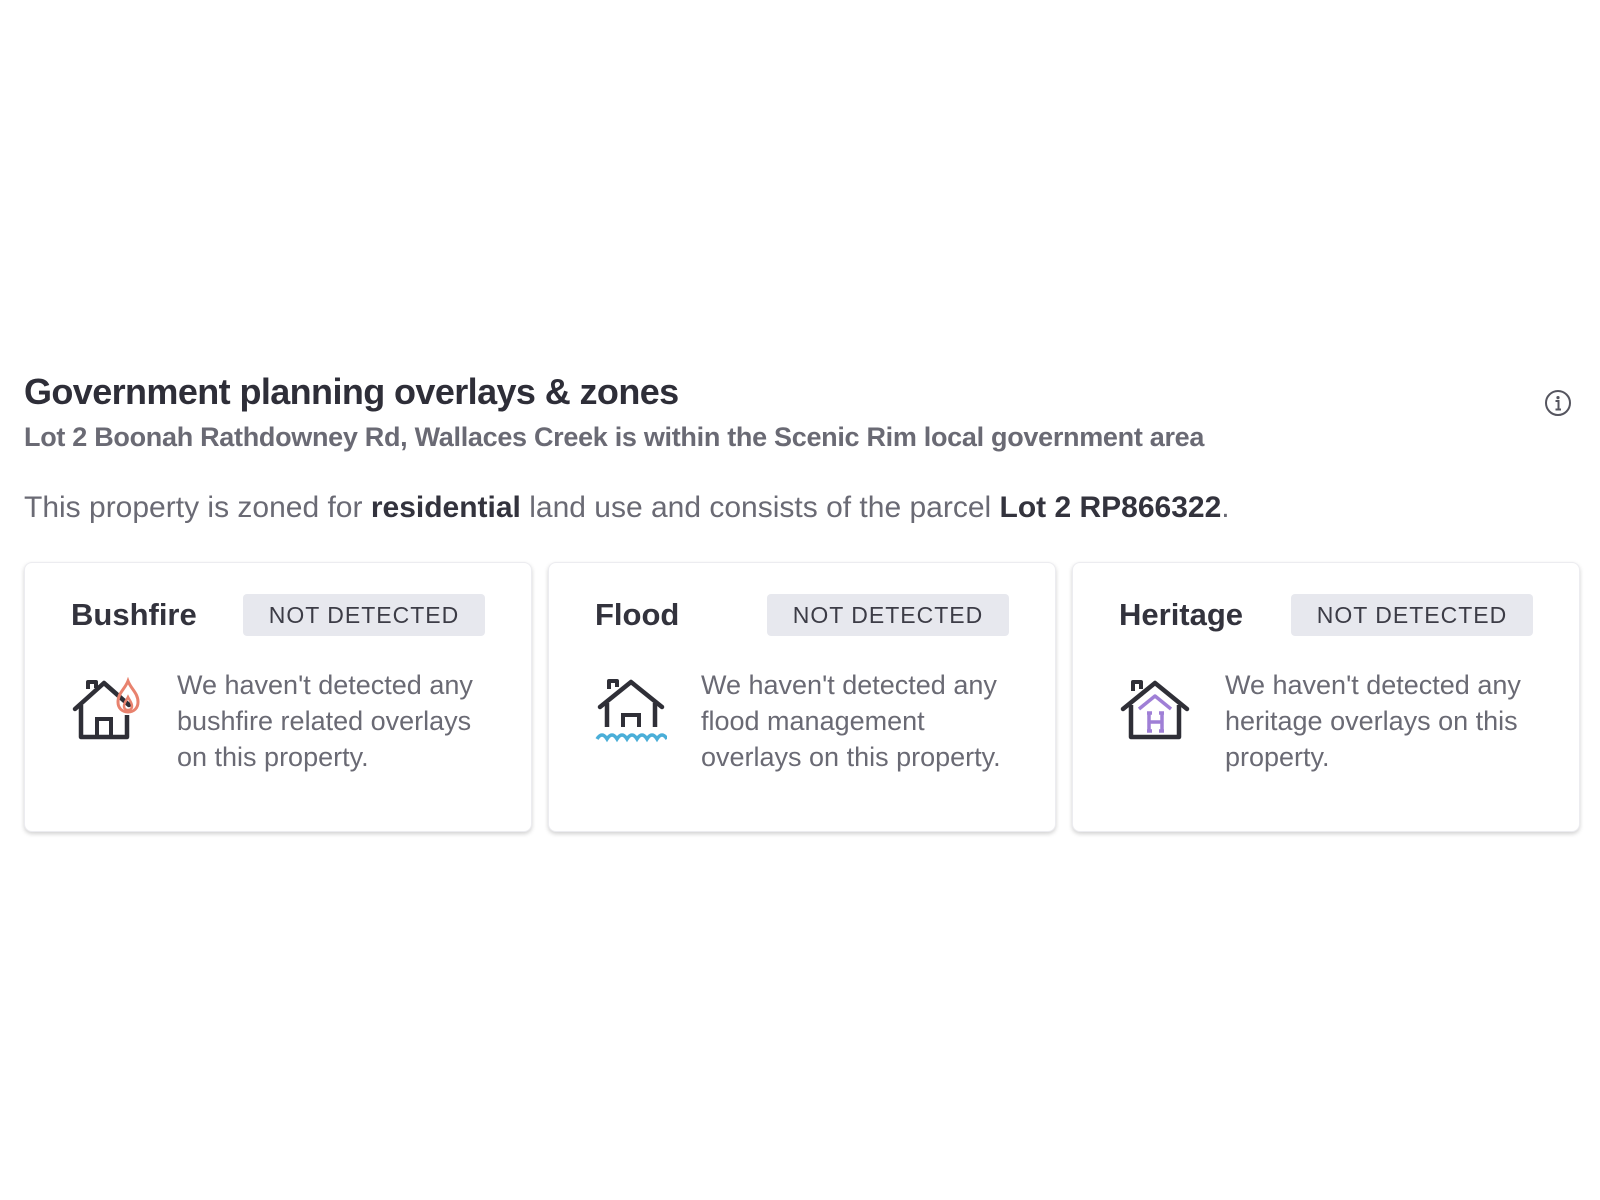  I want to click on zoning-middle: land use and consists of the parcel, so click(760, 507).